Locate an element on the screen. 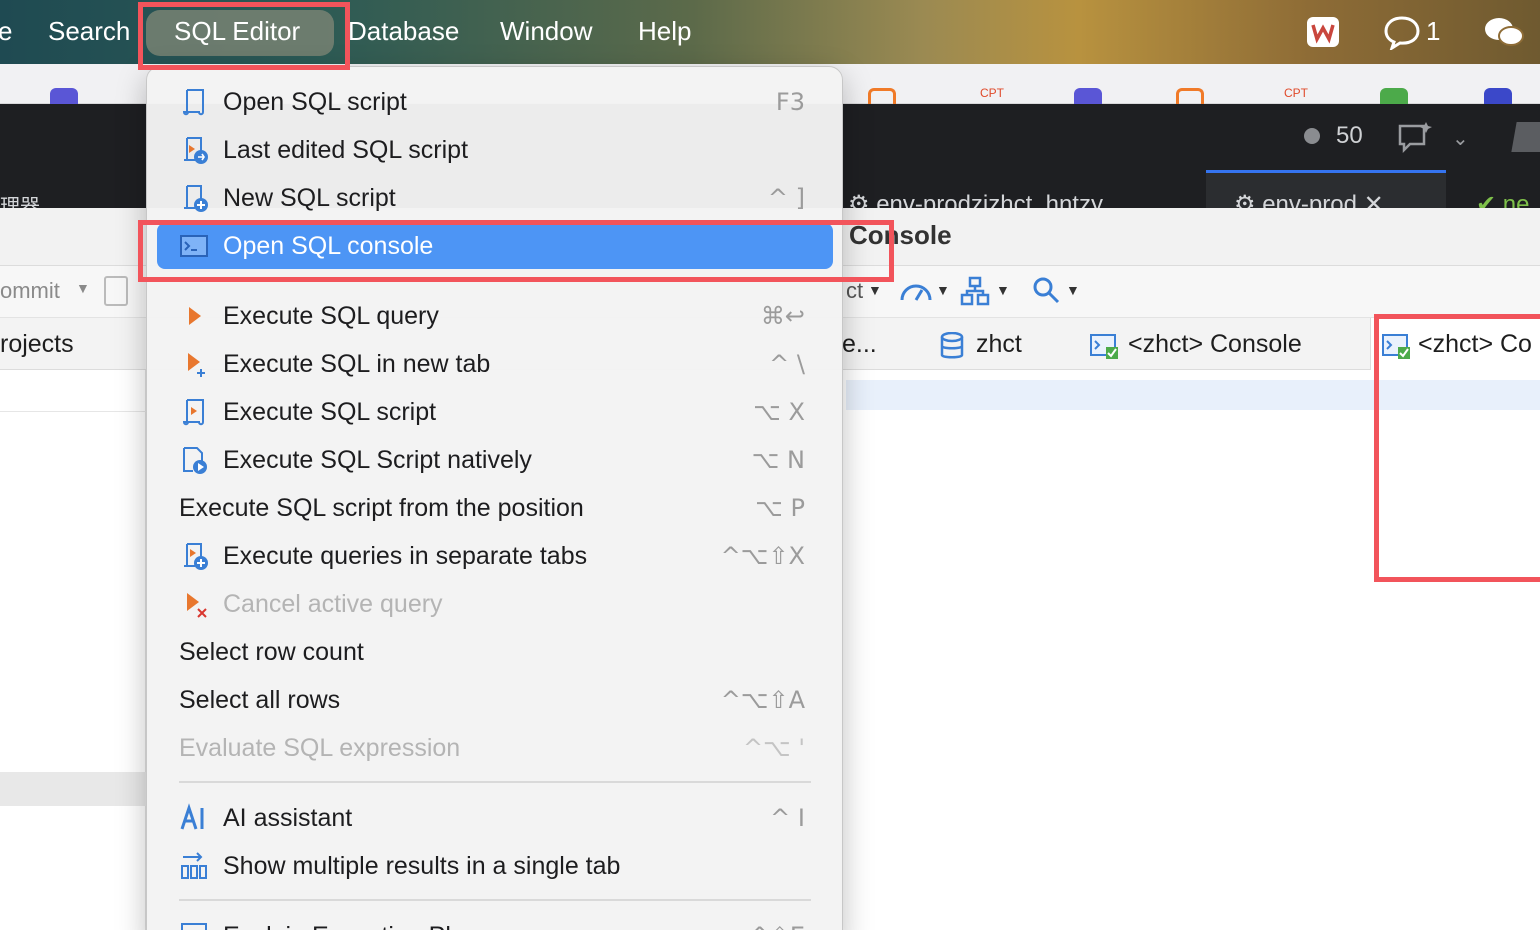  script-recent-icon is located at coordinates (194, 150).